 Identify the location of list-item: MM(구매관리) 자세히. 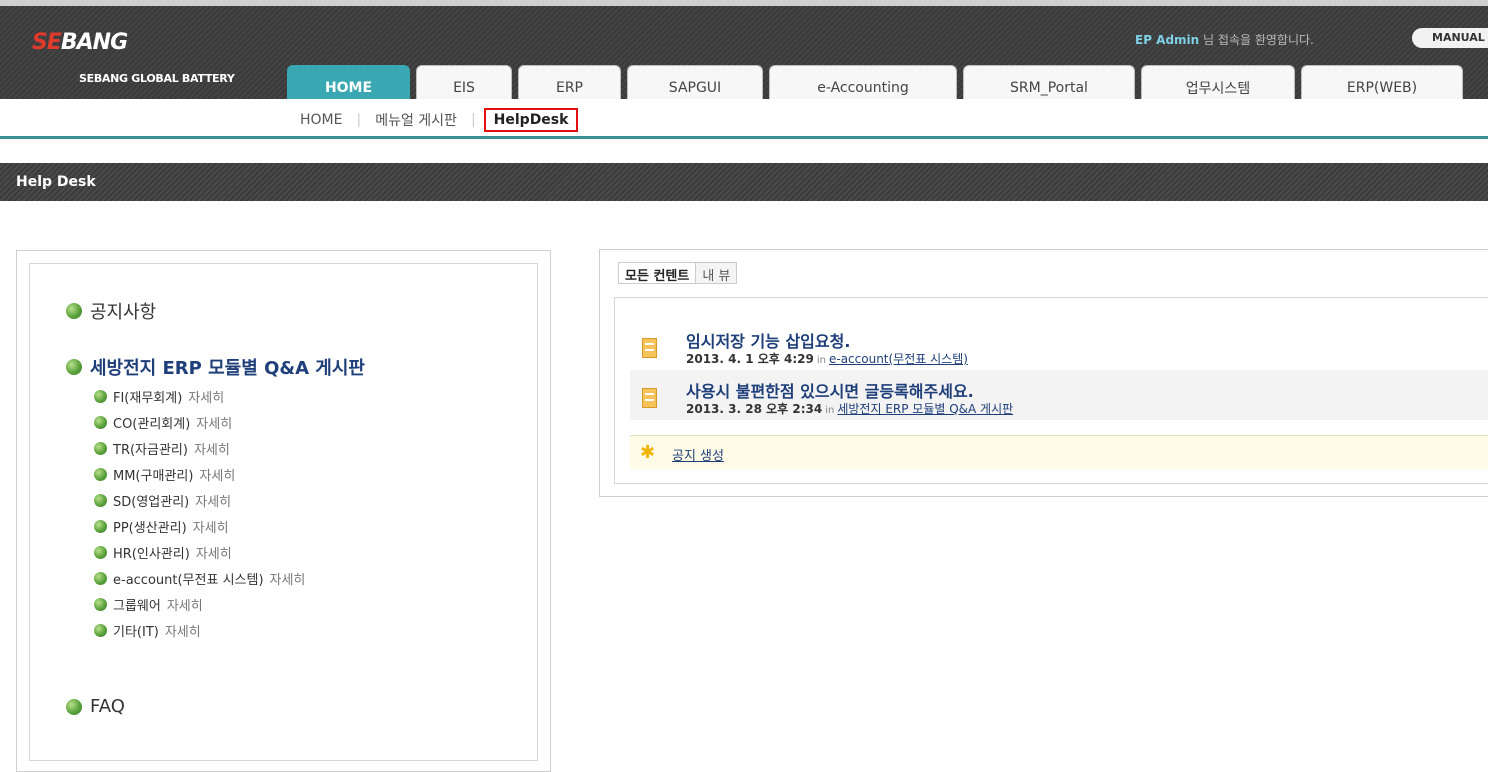
(199, 474).